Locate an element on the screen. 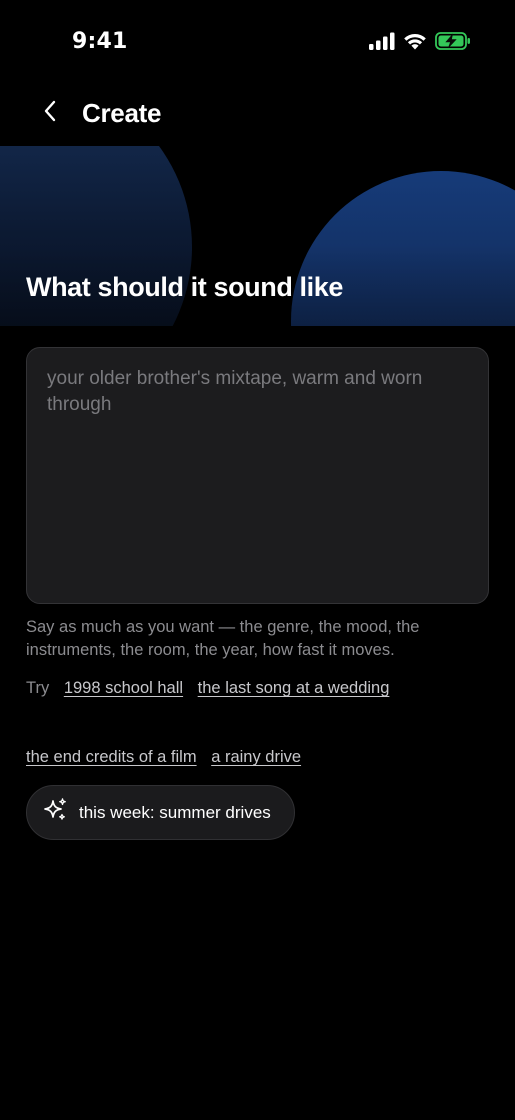  status-time: 9:41 is located at coordinates (100, 41).